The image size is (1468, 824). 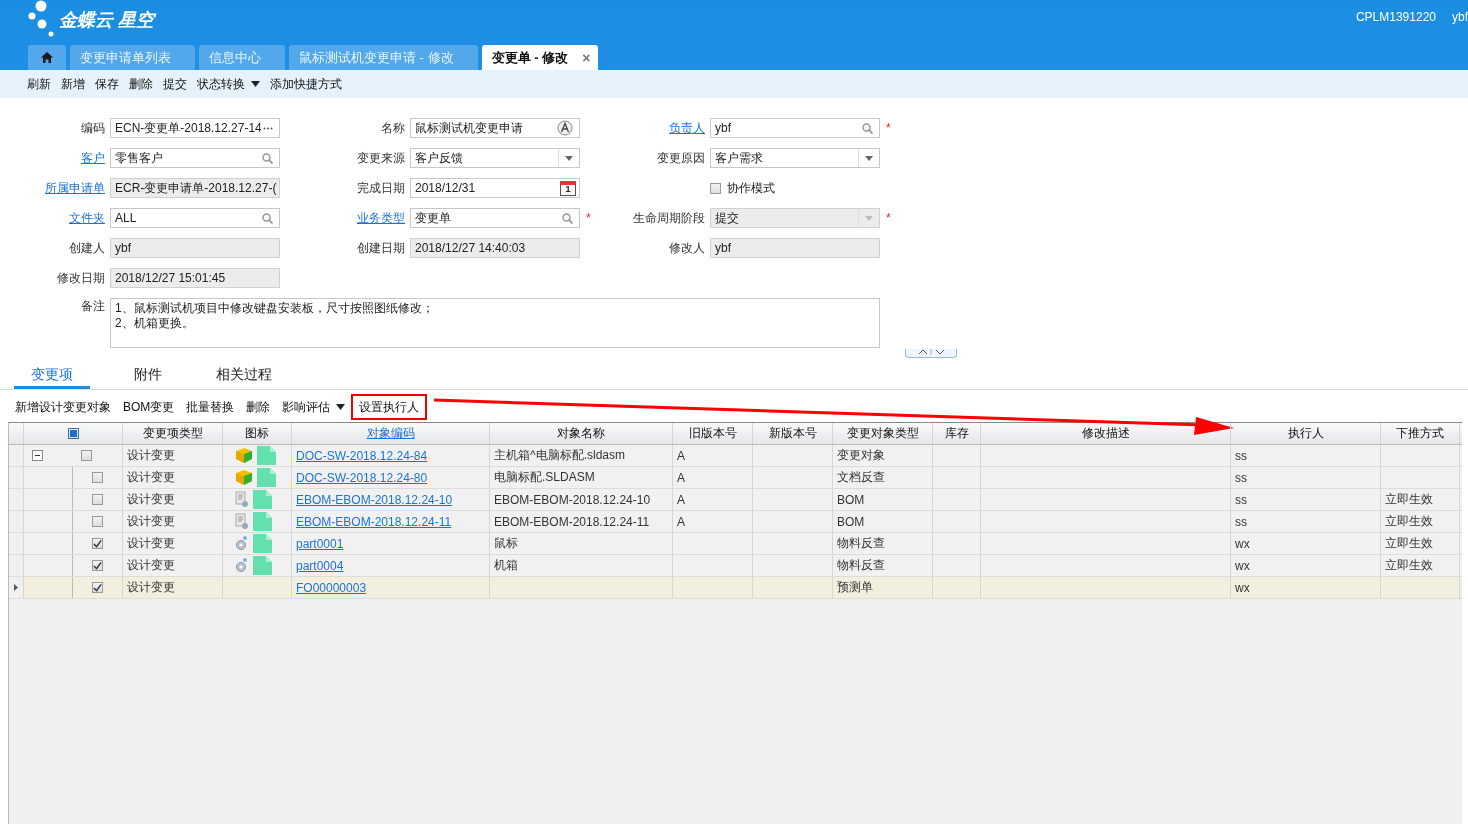 What do you see at coordinates (380, 158) in the screenshot?
I see `field-label: 变更来源` at bounding box center [380, 158].